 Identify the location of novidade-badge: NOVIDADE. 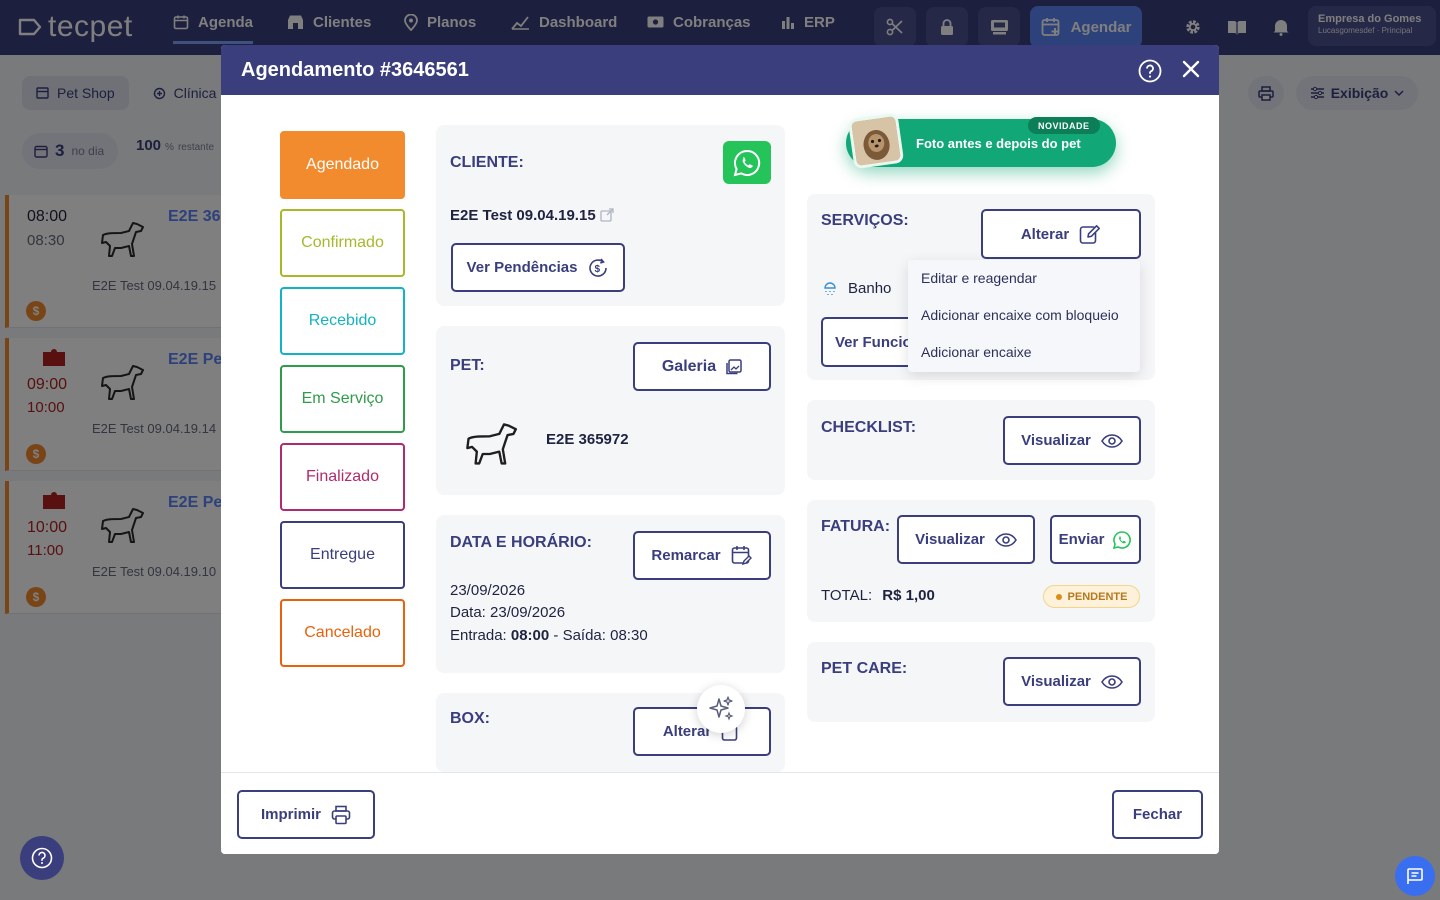
(1064, 125).